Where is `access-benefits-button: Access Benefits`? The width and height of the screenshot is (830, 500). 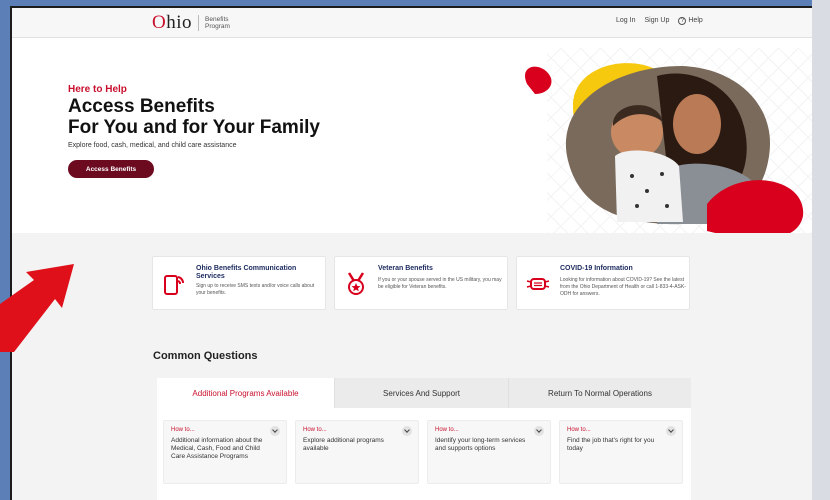
access-benefits-button: Access Benefits is located at coordinates (111, 169).